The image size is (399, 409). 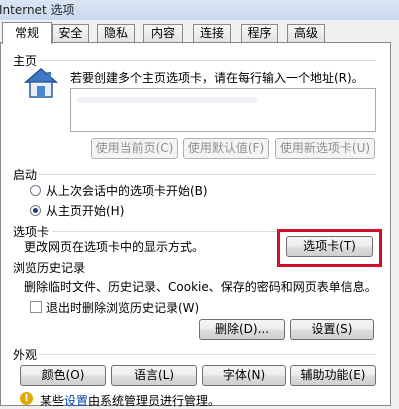 What do you see at coordinates (154, 375) in the screenshot?
I see `languages-button: 语言(L)` at bounding box center [154, 375].